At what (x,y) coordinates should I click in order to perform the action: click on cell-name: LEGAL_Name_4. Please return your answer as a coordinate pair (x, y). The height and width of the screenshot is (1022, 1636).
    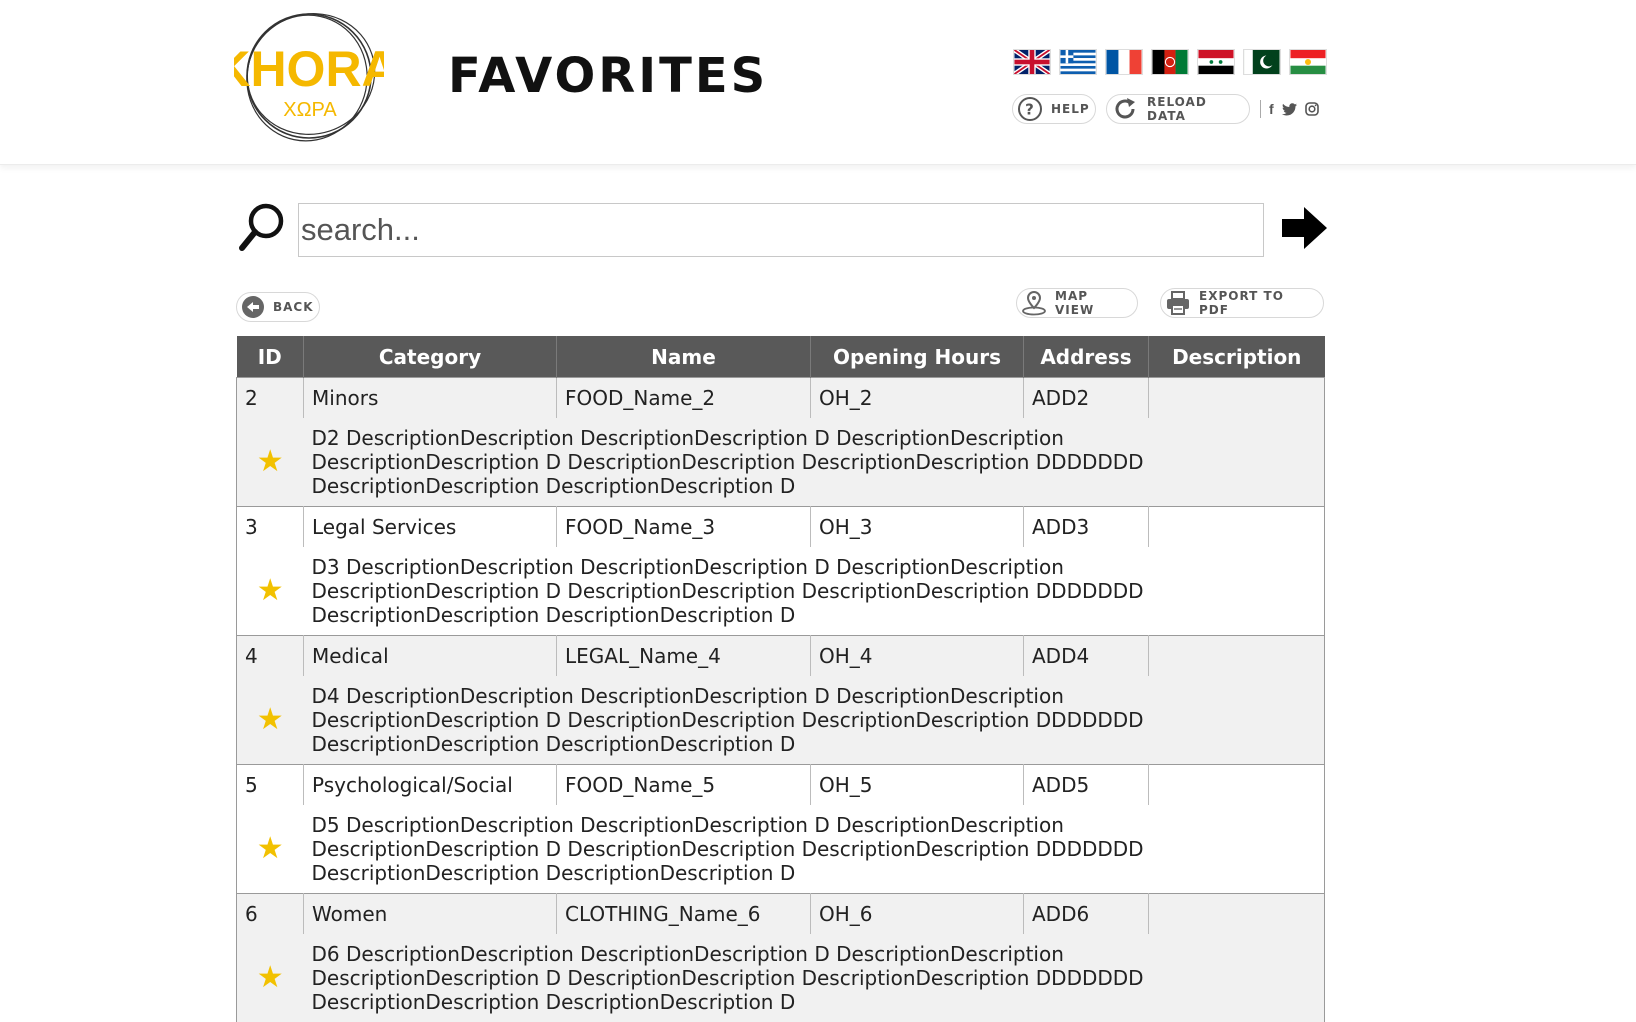
    Looking at the image, I should click on (683, 655).